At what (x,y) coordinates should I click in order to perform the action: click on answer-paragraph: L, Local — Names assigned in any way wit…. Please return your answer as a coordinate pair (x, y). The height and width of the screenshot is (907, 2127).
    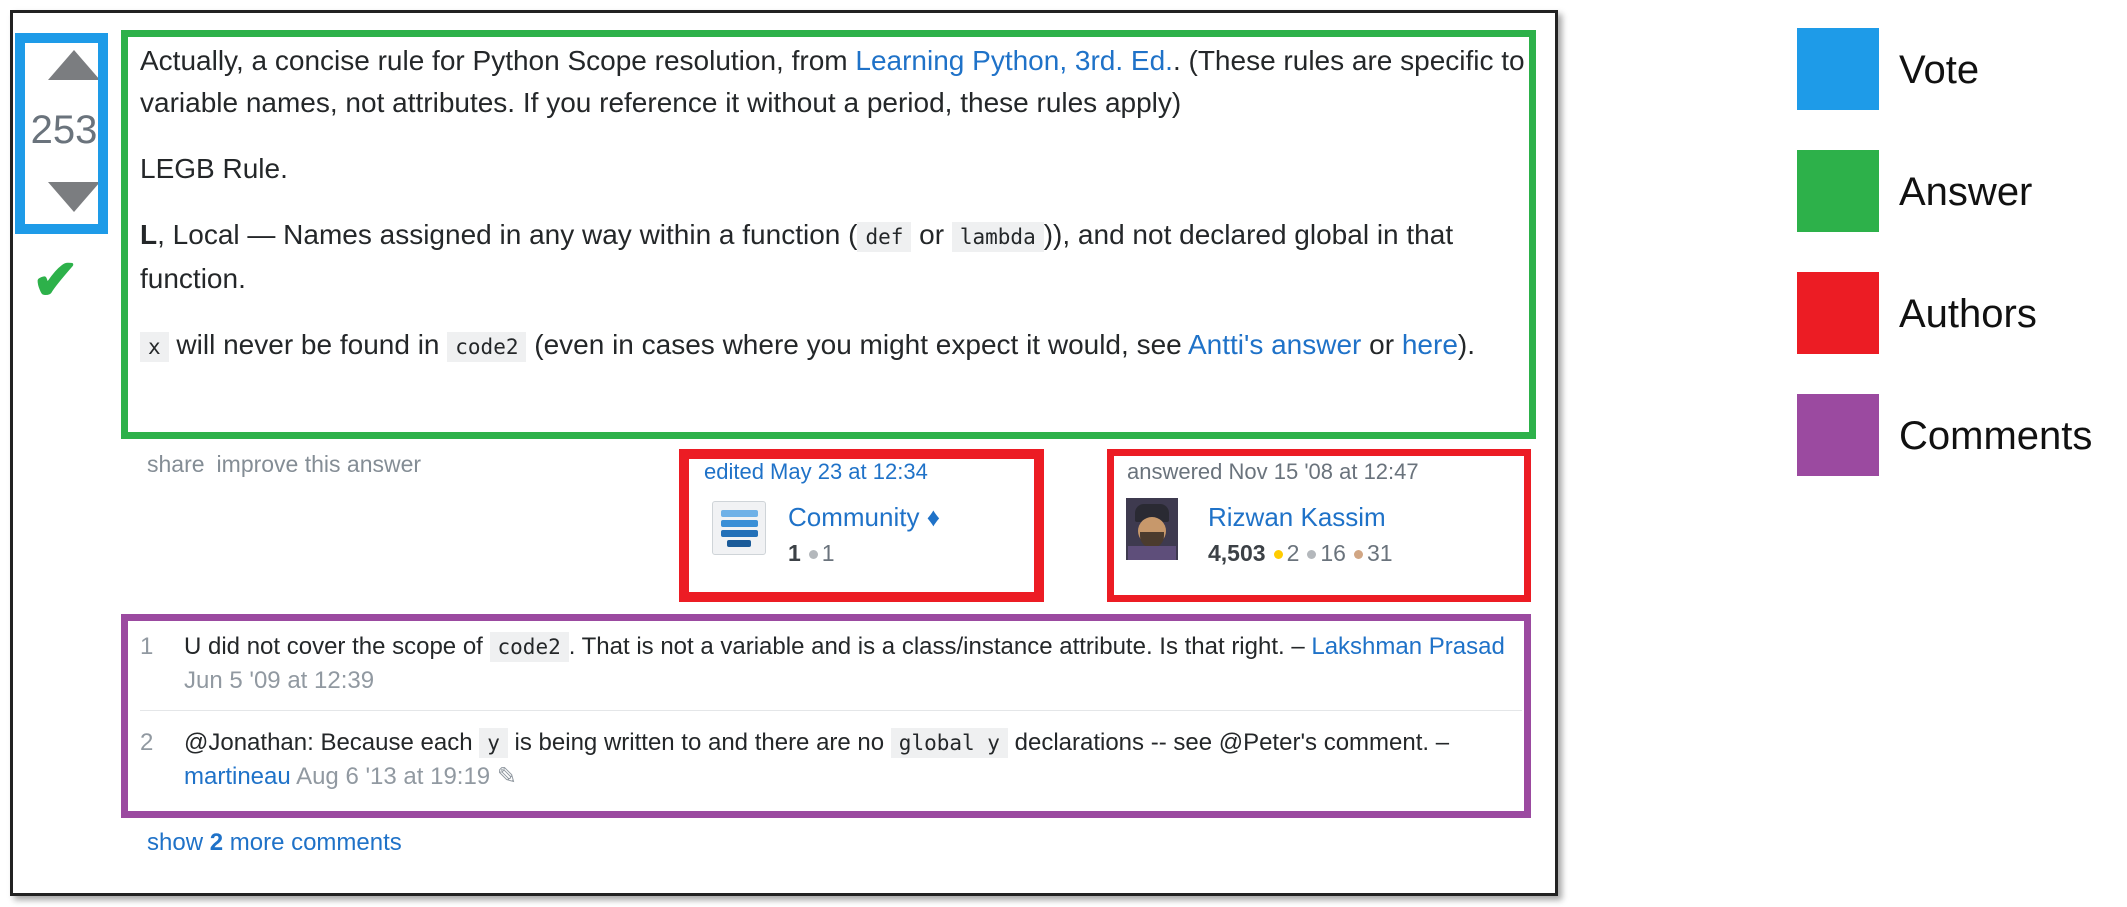
    Looking at the image, I should click on (832, 257).